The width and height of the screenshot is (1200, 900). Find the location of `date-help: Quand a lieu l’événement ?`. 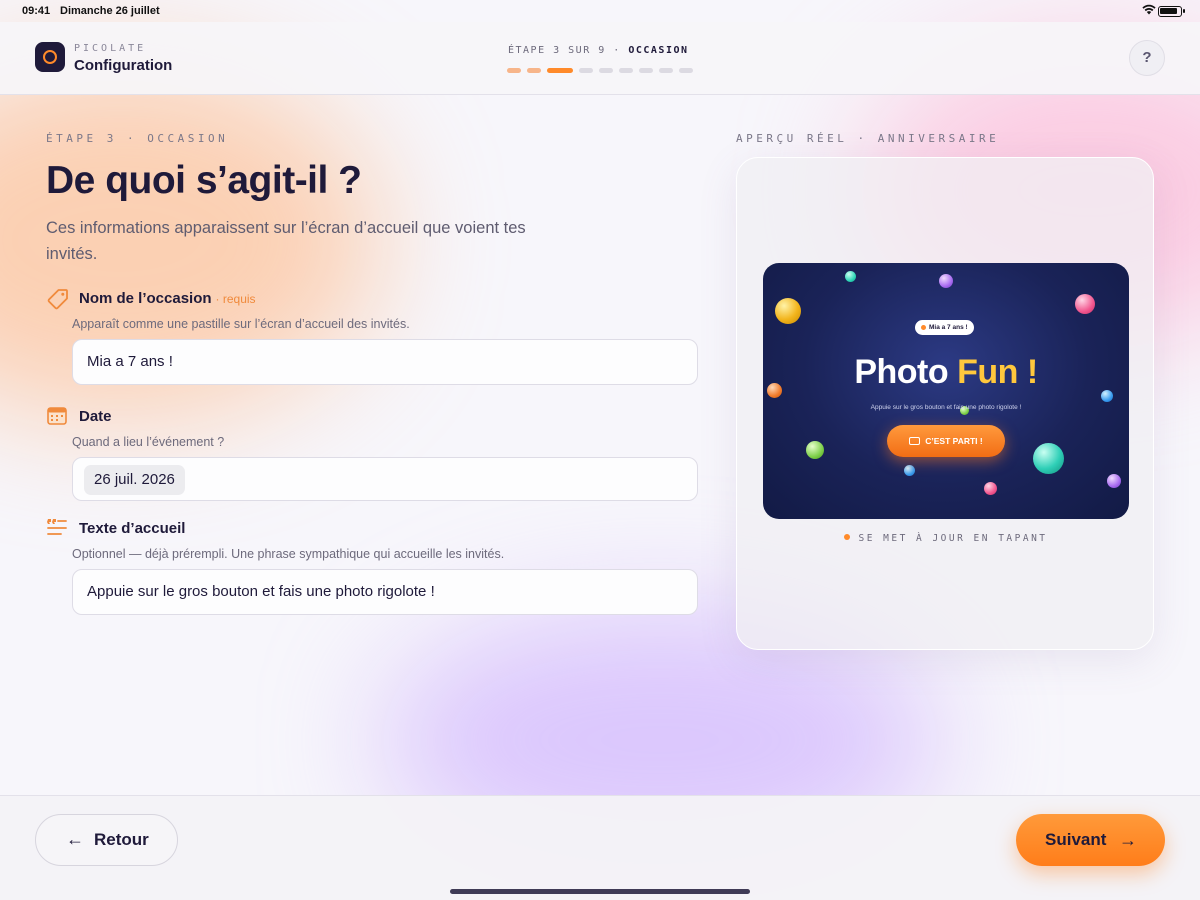

date-help: Quand a lieu l’événement ? is located at coordinates (148, 442).